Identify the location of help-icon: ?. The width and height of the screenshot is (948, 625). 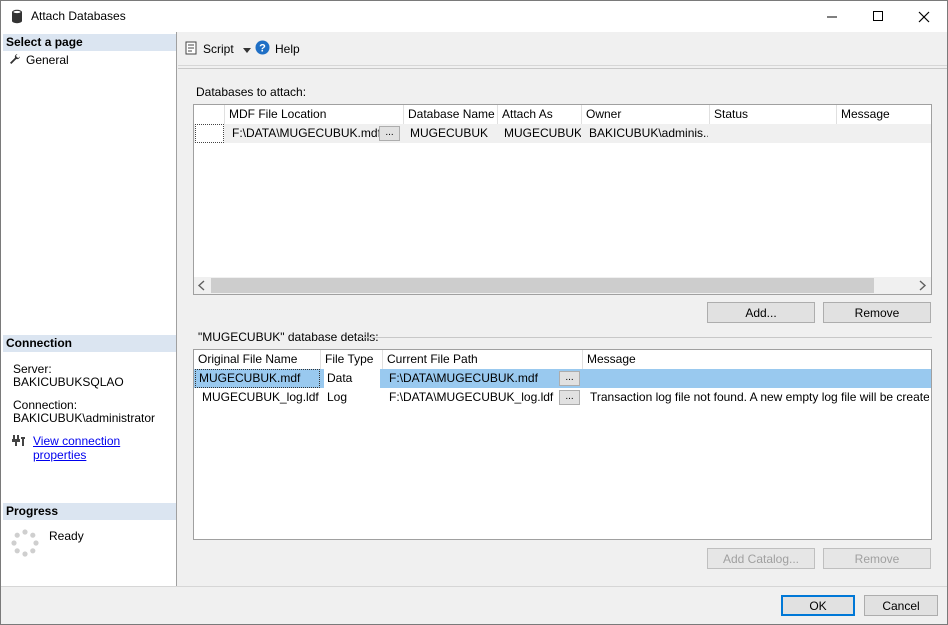
(262, 49).